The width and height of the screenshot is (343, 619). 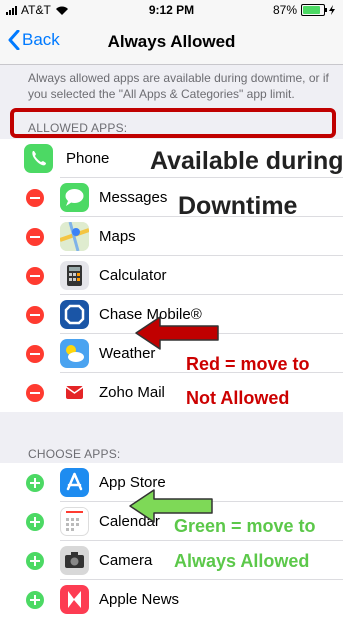 What do you see at coordinates (38, 158) in the screenshot?
I see `phone-icon` at bounding box center [38, 158].